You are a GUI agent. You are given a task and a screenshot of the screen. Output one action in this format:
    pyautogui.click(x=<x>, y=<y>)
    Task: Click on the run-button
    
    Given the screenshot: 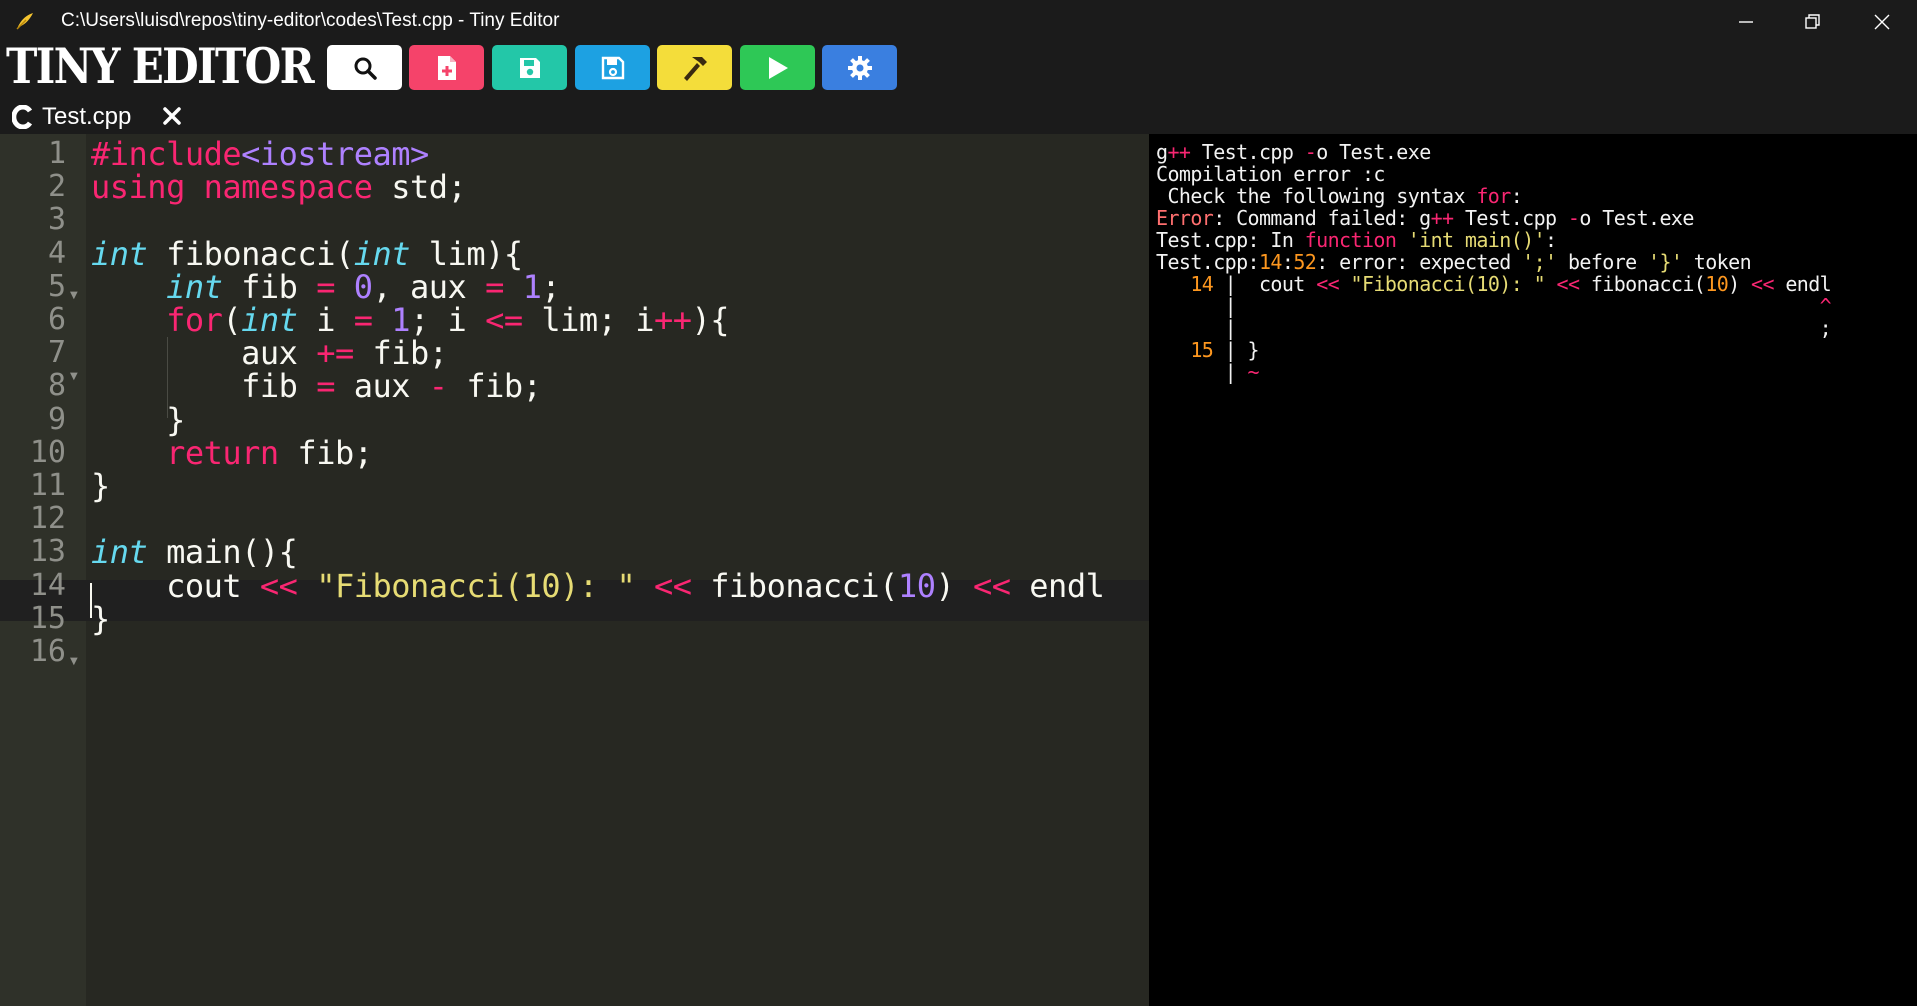 What is the action you would take?
    pyautogui.click(x=777, y=67)
    